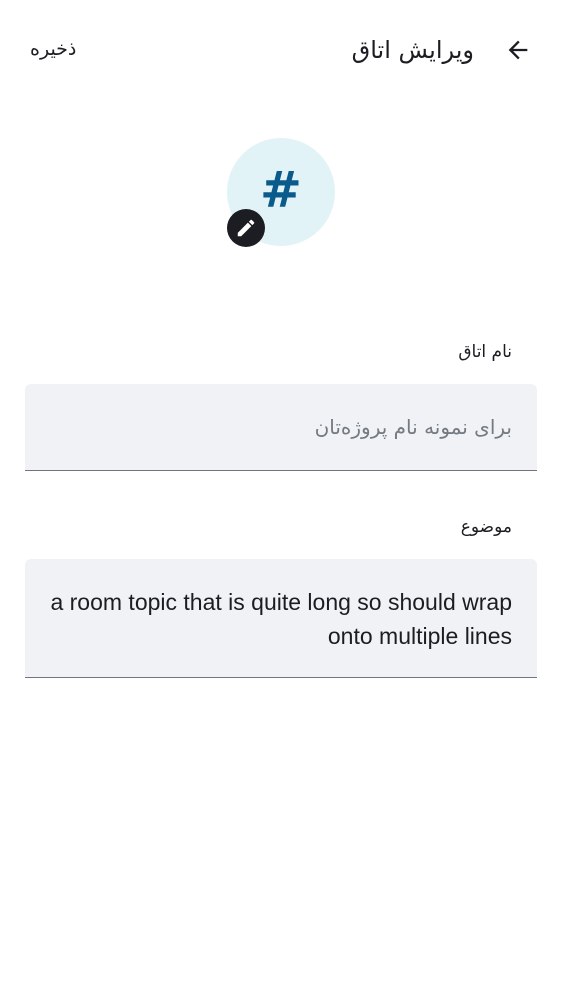  I want to click on room-name-label: نام اتاق, so click(485, 352).